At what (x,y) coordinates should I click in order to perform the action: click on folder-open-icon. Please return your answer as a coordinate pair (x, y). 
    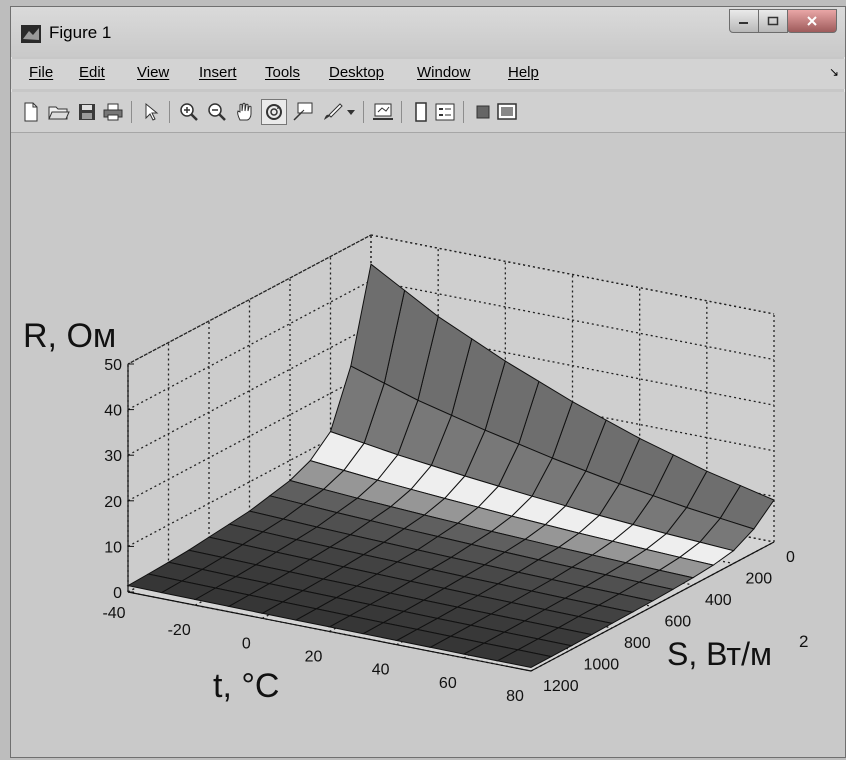
    Looking at the image, I should click on (59, 113).